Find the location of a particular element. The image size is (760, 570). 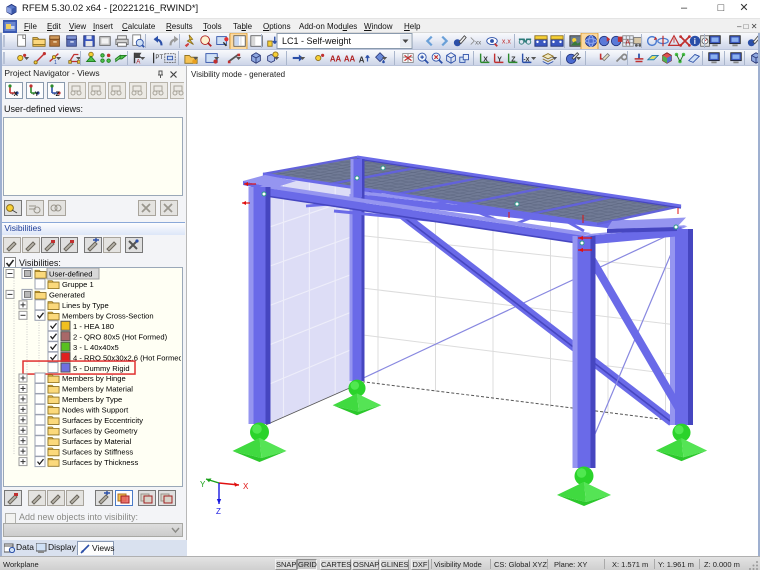

svg-text: PT is located at coordinates (159, 56).